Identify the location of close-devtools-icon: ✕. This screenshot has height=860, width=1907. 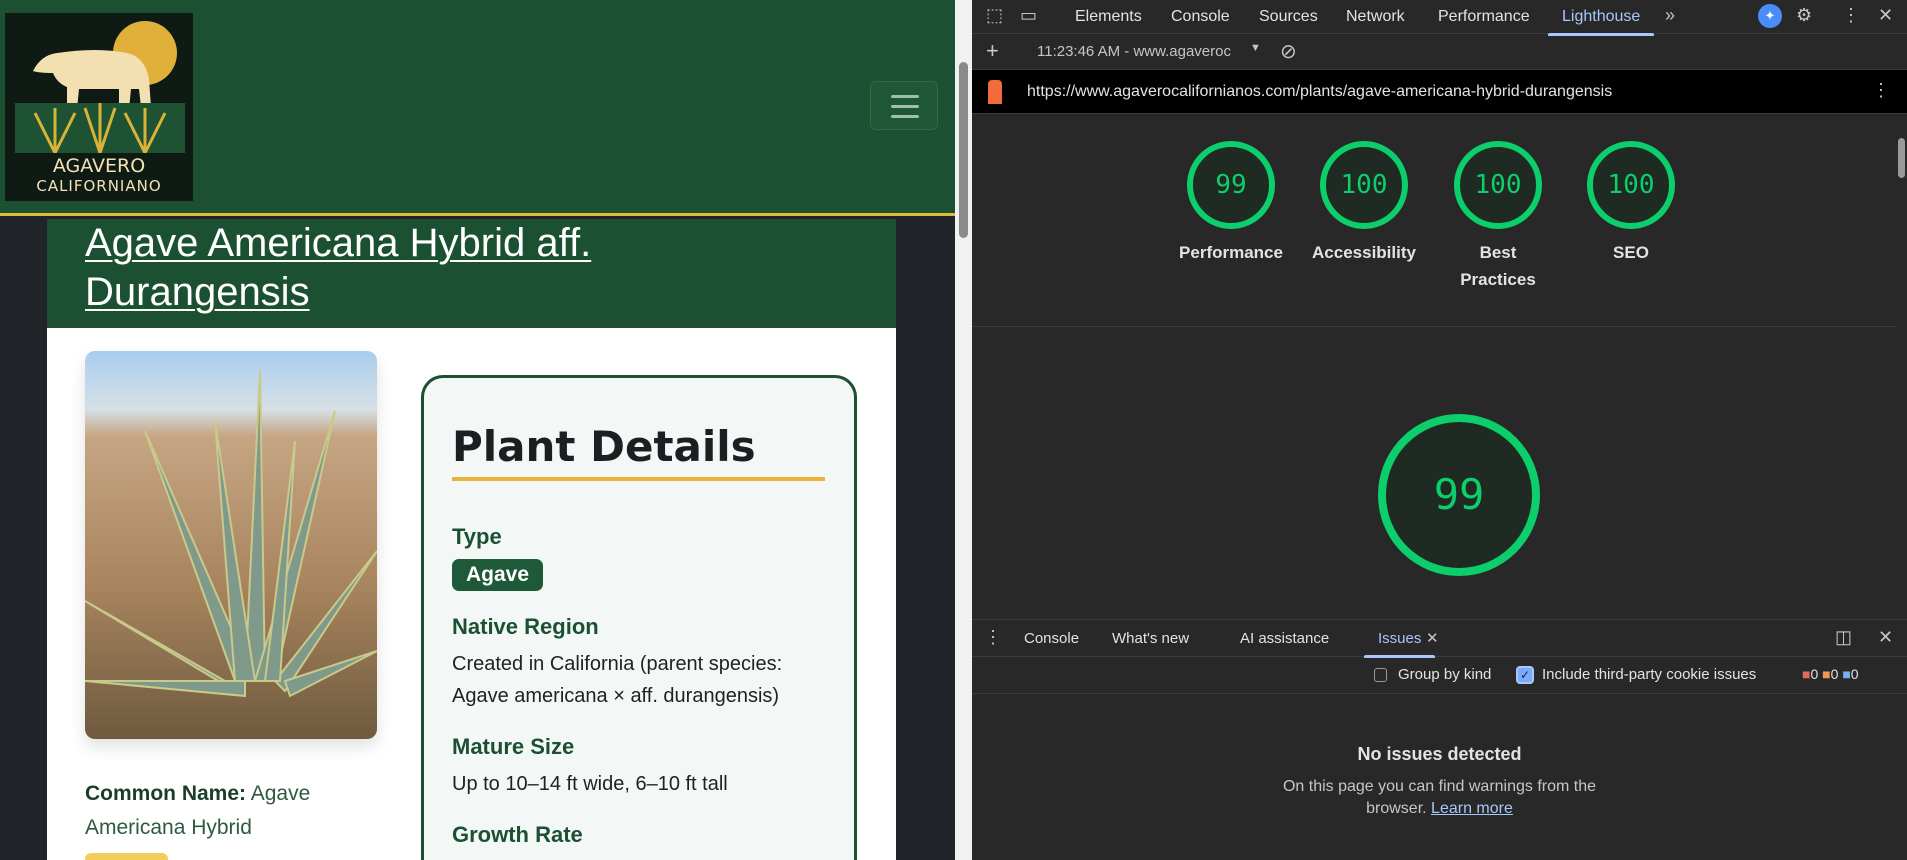
(1885, 15).